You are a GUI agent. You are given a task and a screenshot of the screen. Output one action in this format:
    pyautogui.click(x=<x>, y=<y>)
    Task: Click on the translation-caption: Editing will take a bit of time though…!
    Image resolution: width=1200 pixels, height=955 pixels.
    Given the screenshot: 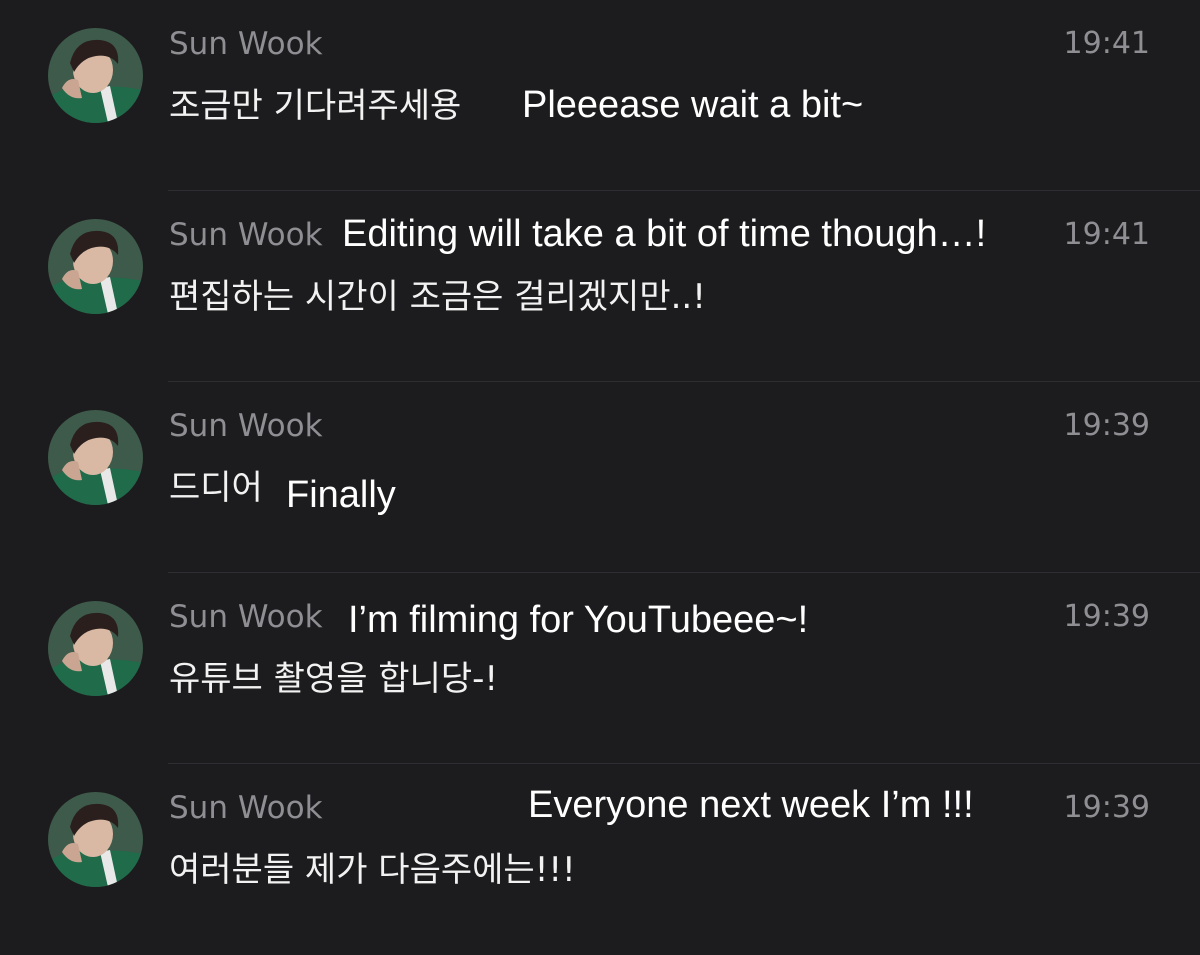 What is the action you would take?
    pyautogui.click(x=664, y=234)
    